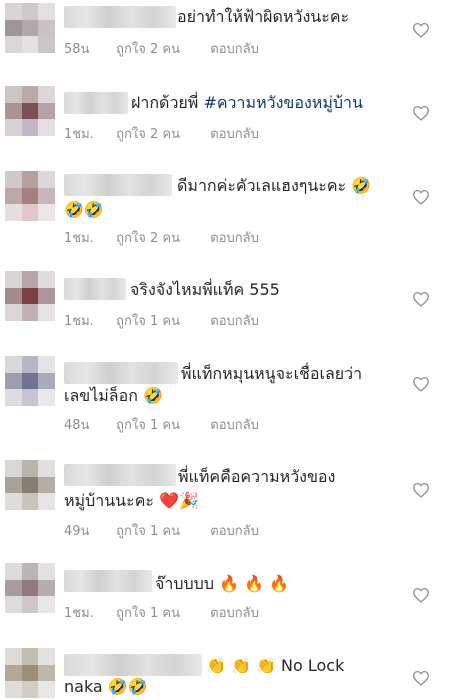 Image resolution: width=455 pixels, height=700 pixels. Describe the element at coordinates (77, 425) in the screenshot. I see `comment-time: 48น` at that location.